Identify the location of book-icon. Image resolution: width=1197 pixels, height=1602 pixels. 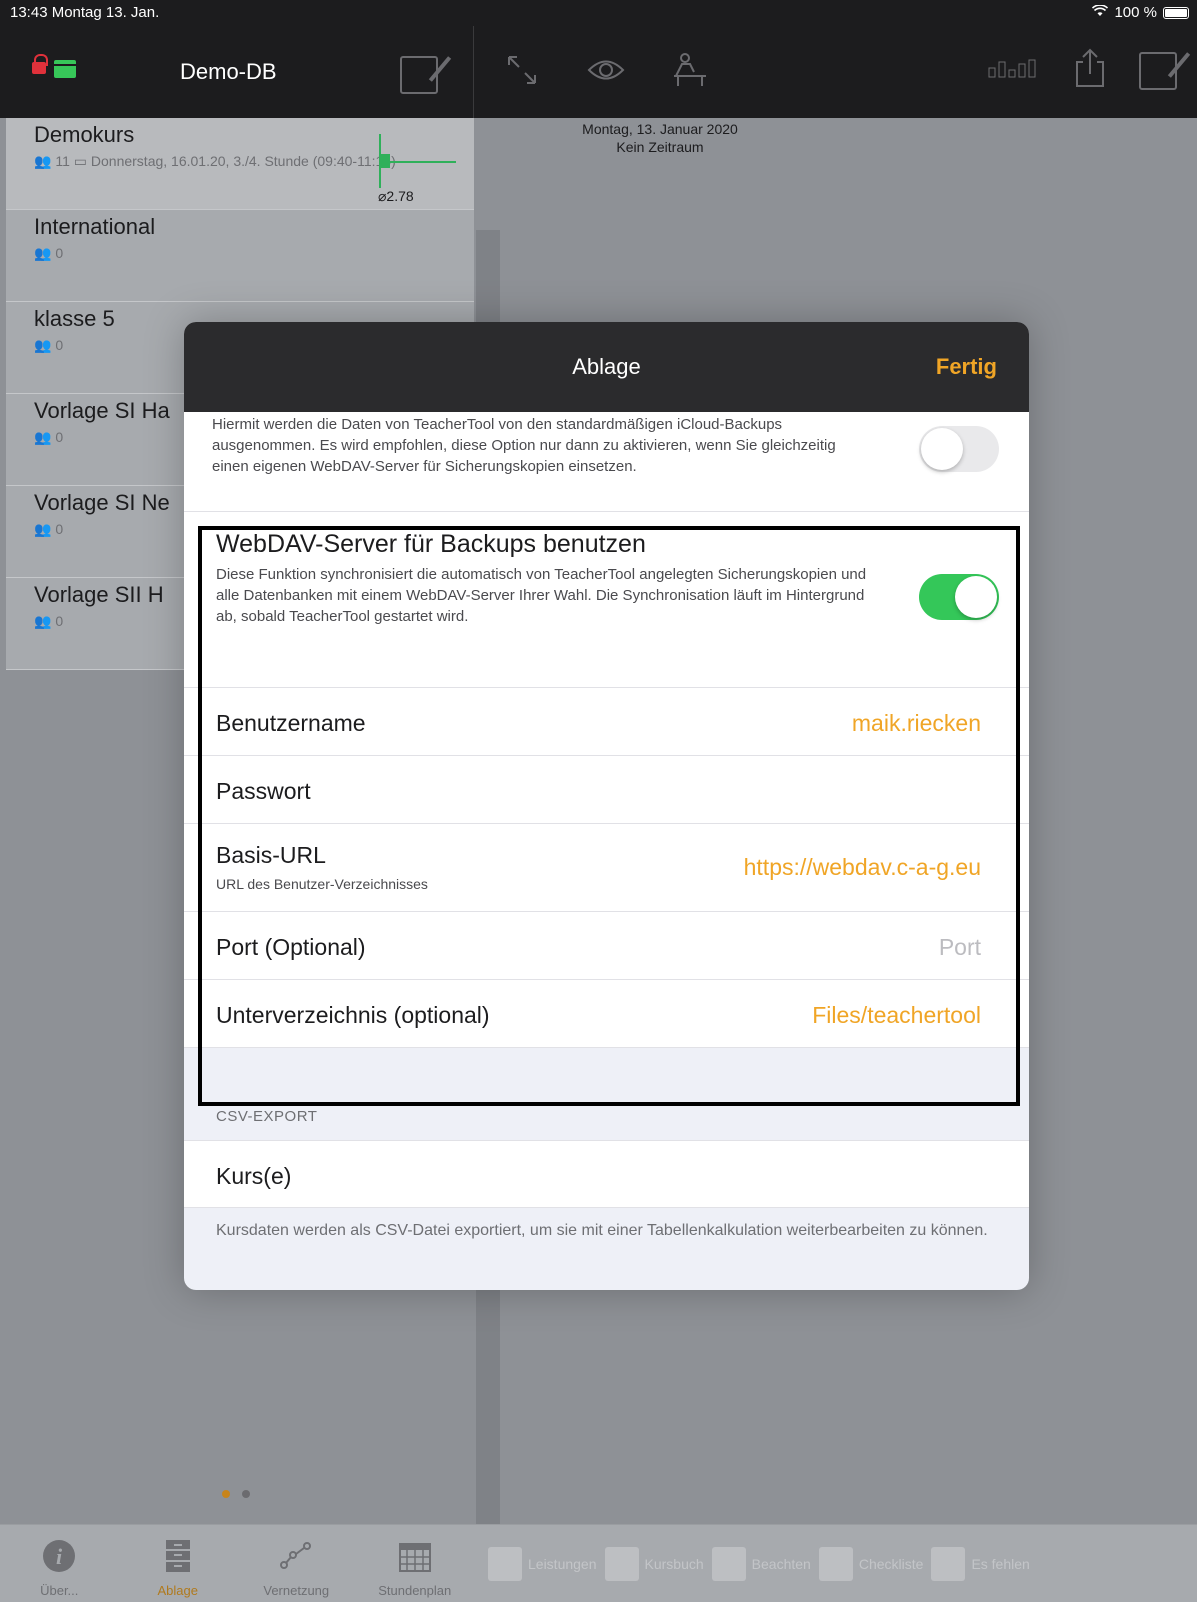
(621, 1563).